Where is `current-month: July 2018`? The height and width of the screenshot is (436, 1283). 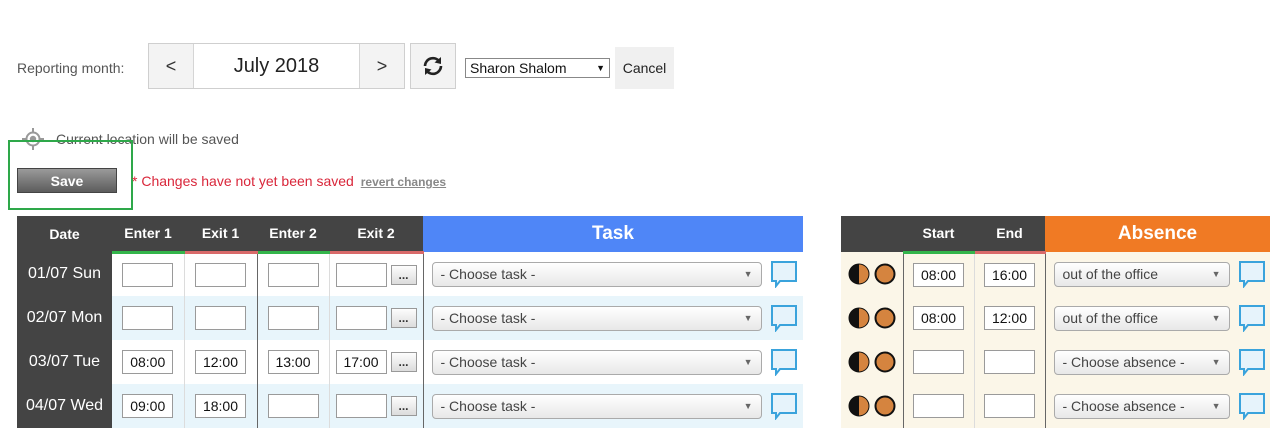
current-month: July 2018 is located at coordinates (276, 65).